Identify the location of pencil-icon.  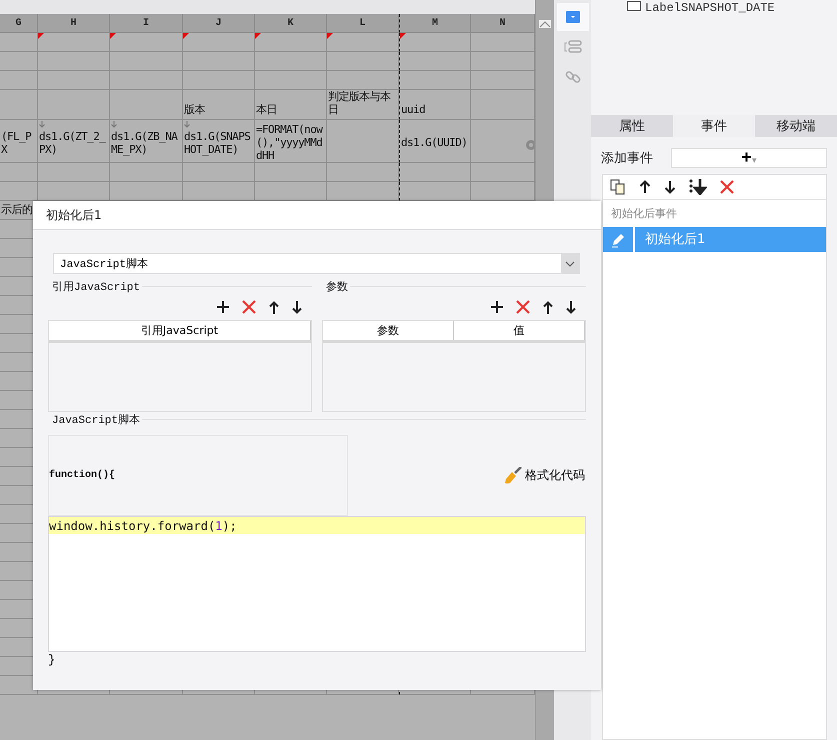
(618, 240).